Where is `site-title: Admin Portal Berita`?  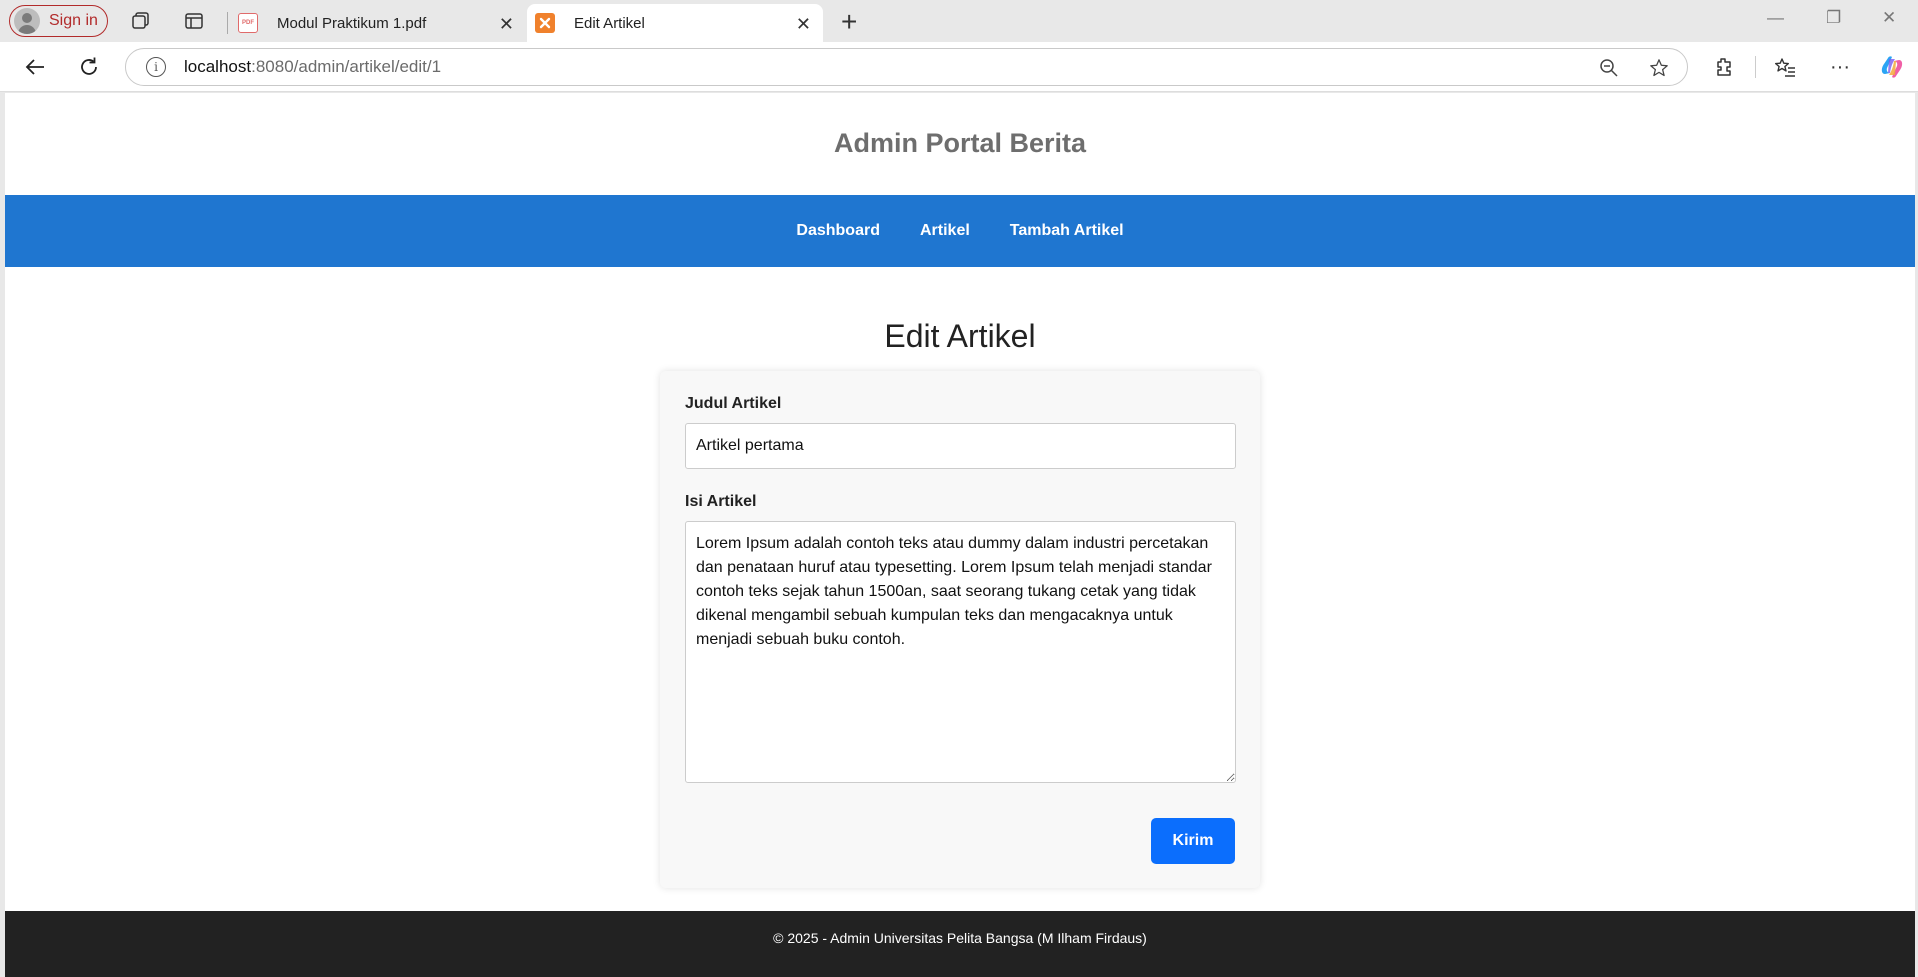
site-title: Admin Portal Berita is located at coordinates (960, 142).